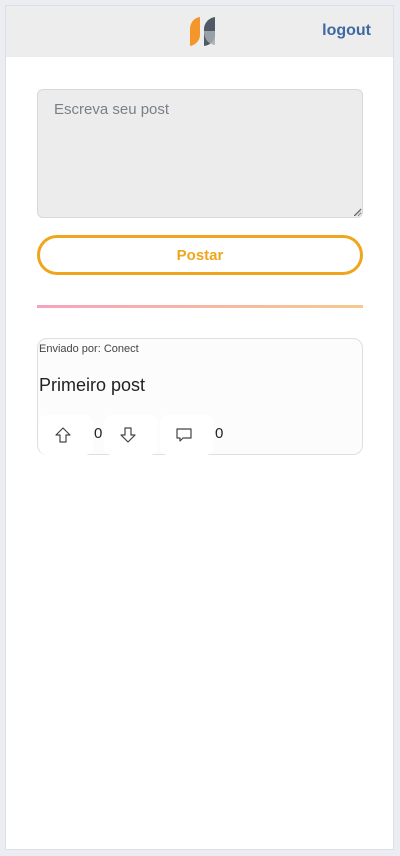  What do you see at coordinates (98, 433) in the screenshot?
I see `vote-count: 0` at bounding box center [98, 433].